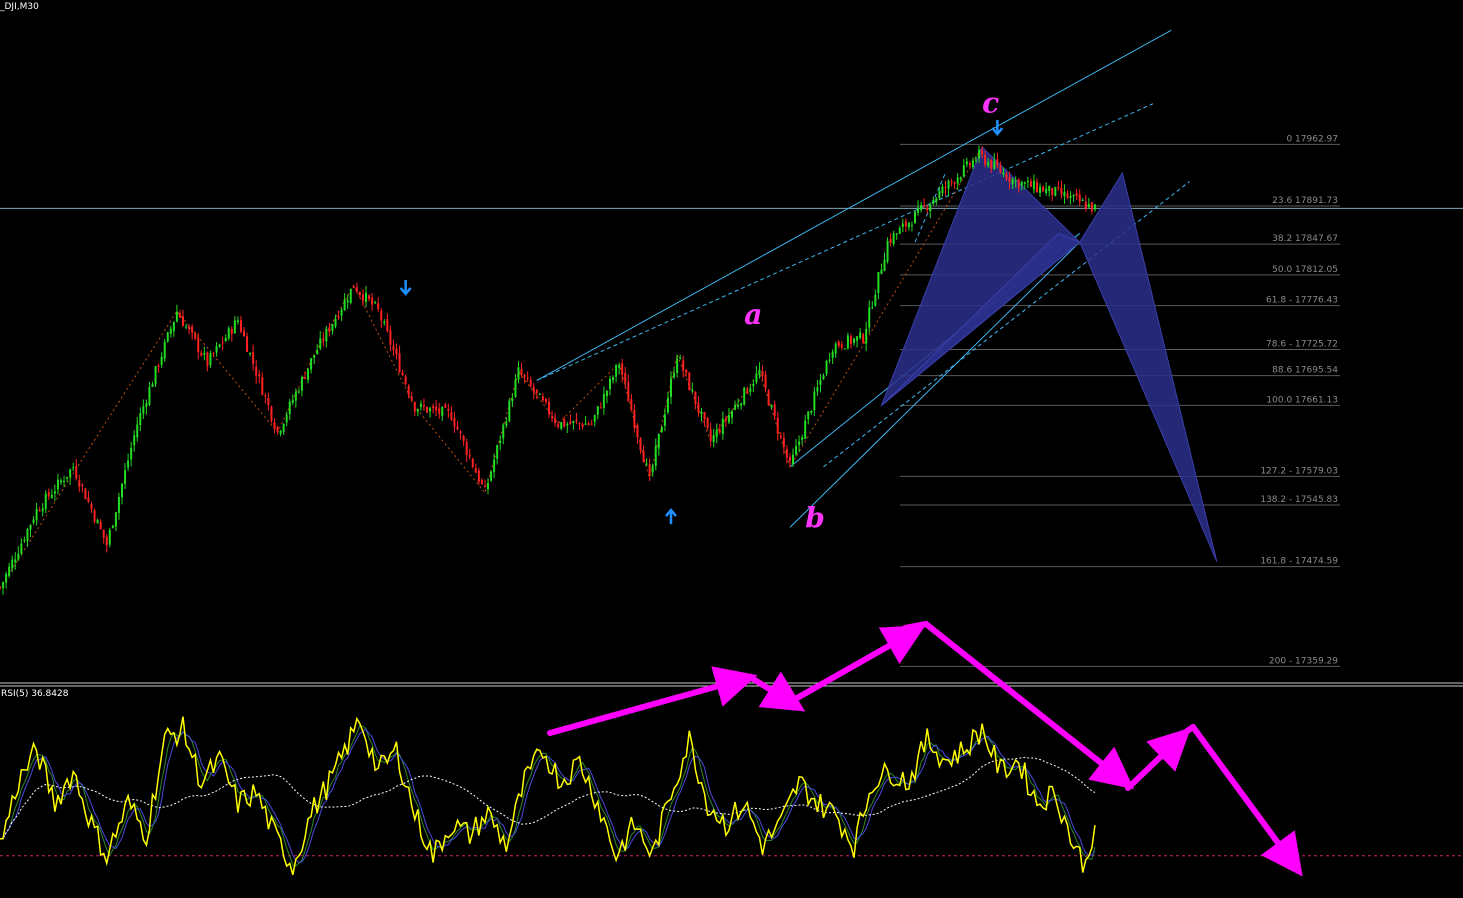 This screenshot has height=898, width=1463. What do you see at coordinates (1305, 270) in the screenshot?
I see `fib-label-50-0: 50.0 17812.05` at bounding box center [1305, 270].